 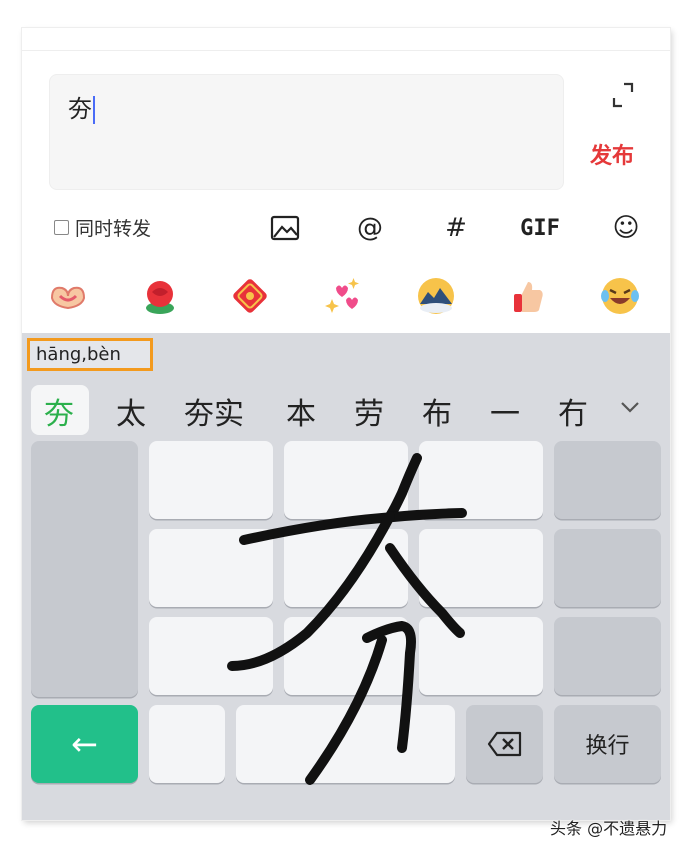 What do you see at coordinates (345, 744) in the screenshot?
I see `space-key` at bounding box center [345, 744].